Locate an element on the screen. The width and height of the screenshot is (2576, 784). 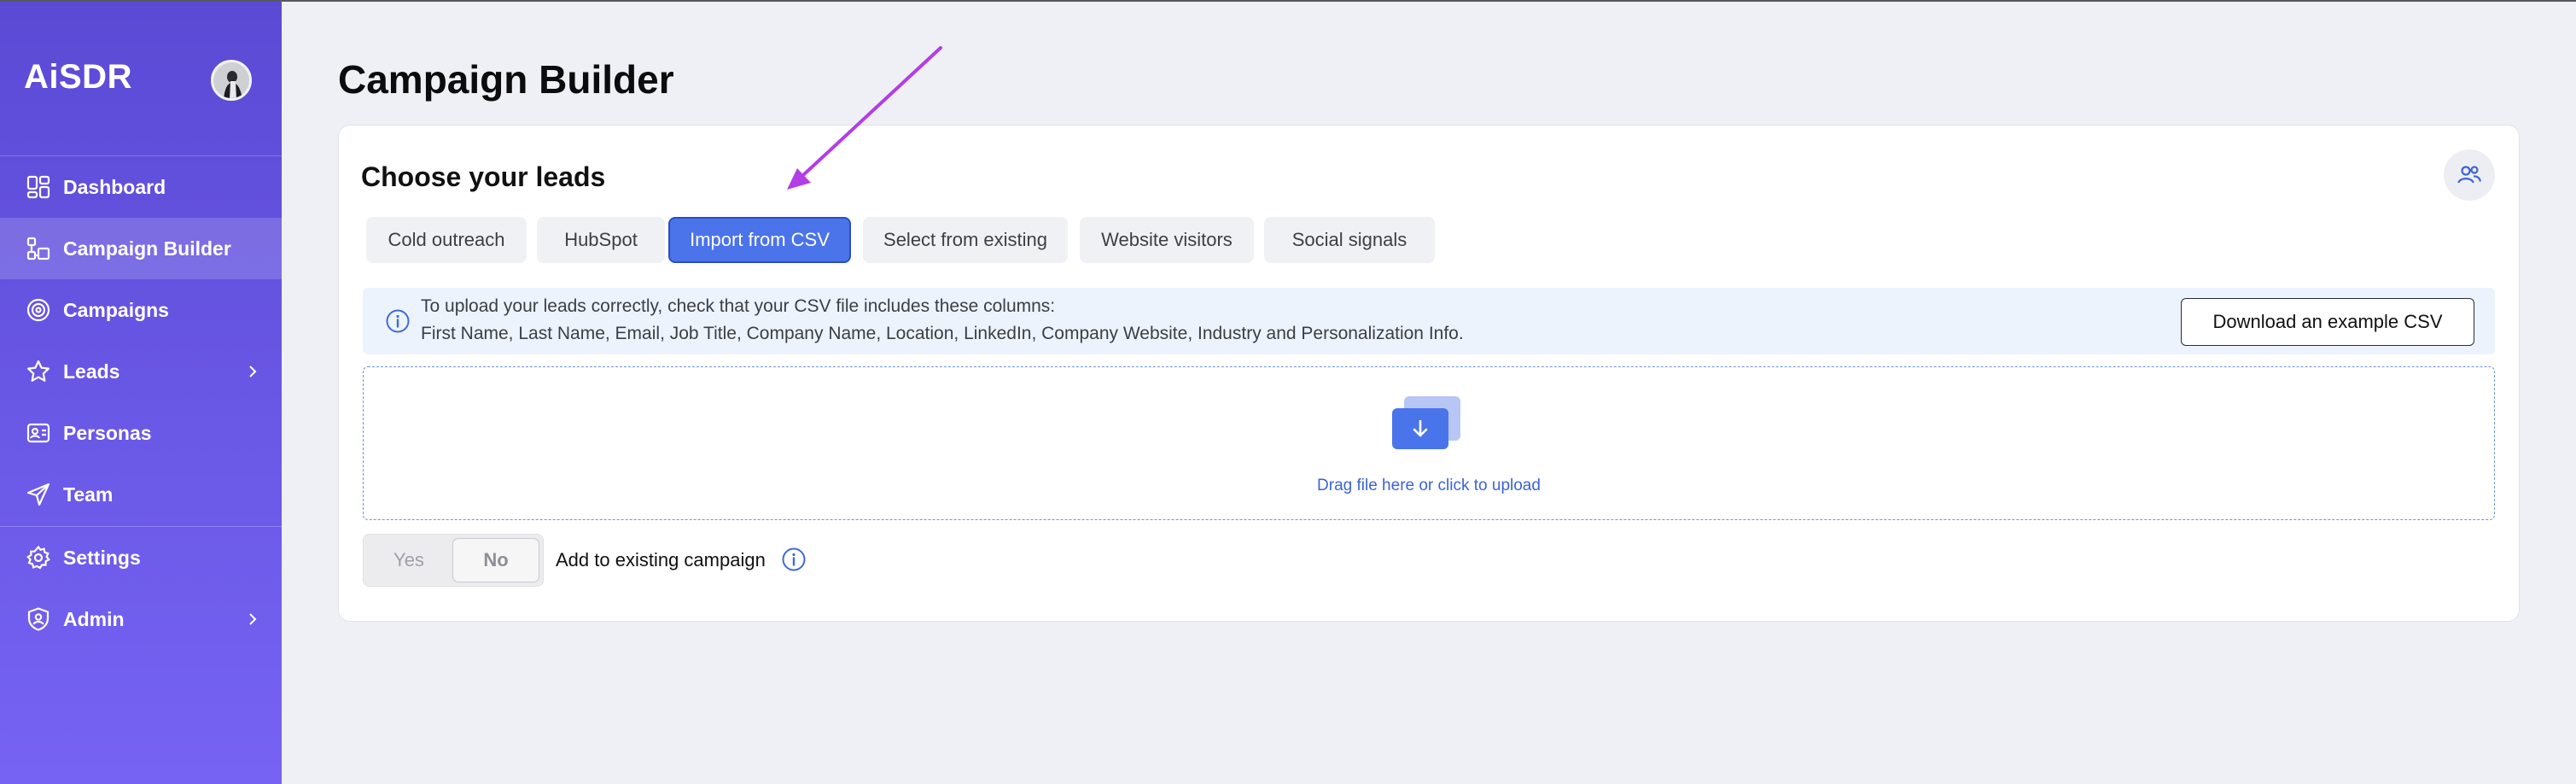
gear-icon is located at coordinates (38, 557).